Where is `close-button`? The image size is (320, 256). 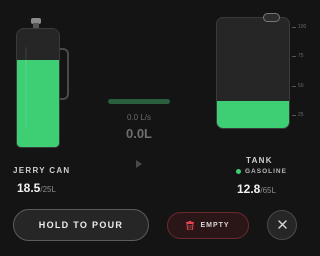 close-button is located at coordinates (282, 225).